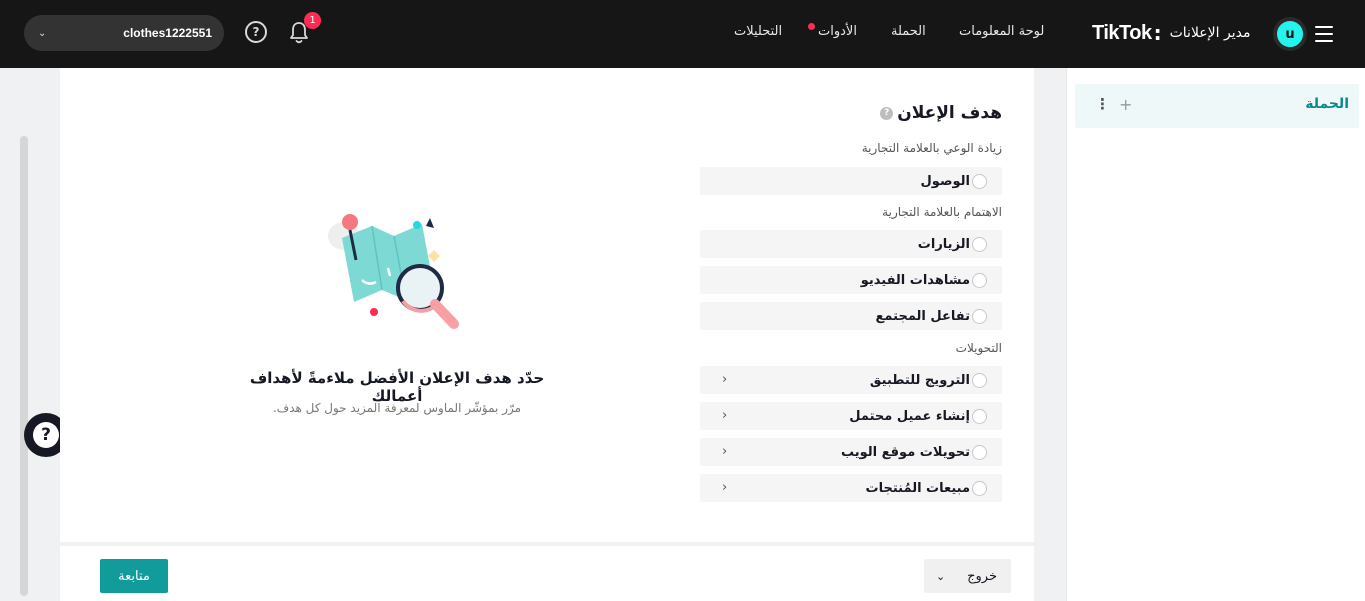 The height and width of the screenshot is (601, 1365). Describe the element at coordinates (256, 32) in the screenshot. I see `help-icon: ?` at that location.